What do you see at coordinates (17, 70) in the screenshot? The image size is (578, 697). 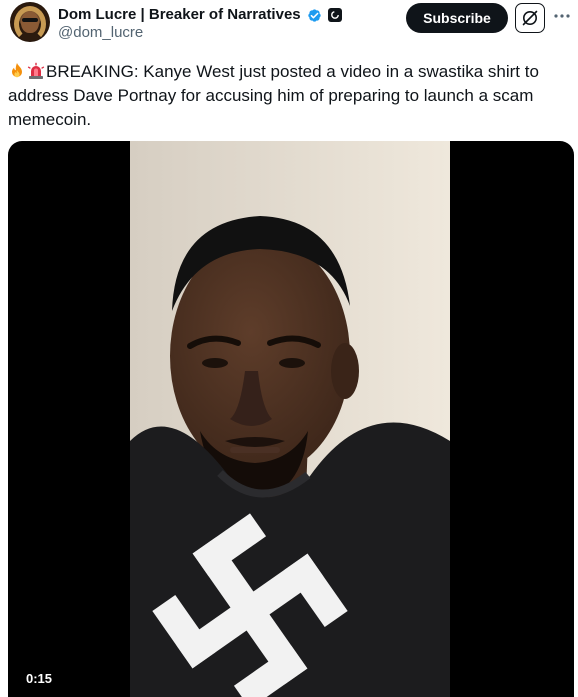 I see `fire-emoji-icon` at bounding box center [17, 70].